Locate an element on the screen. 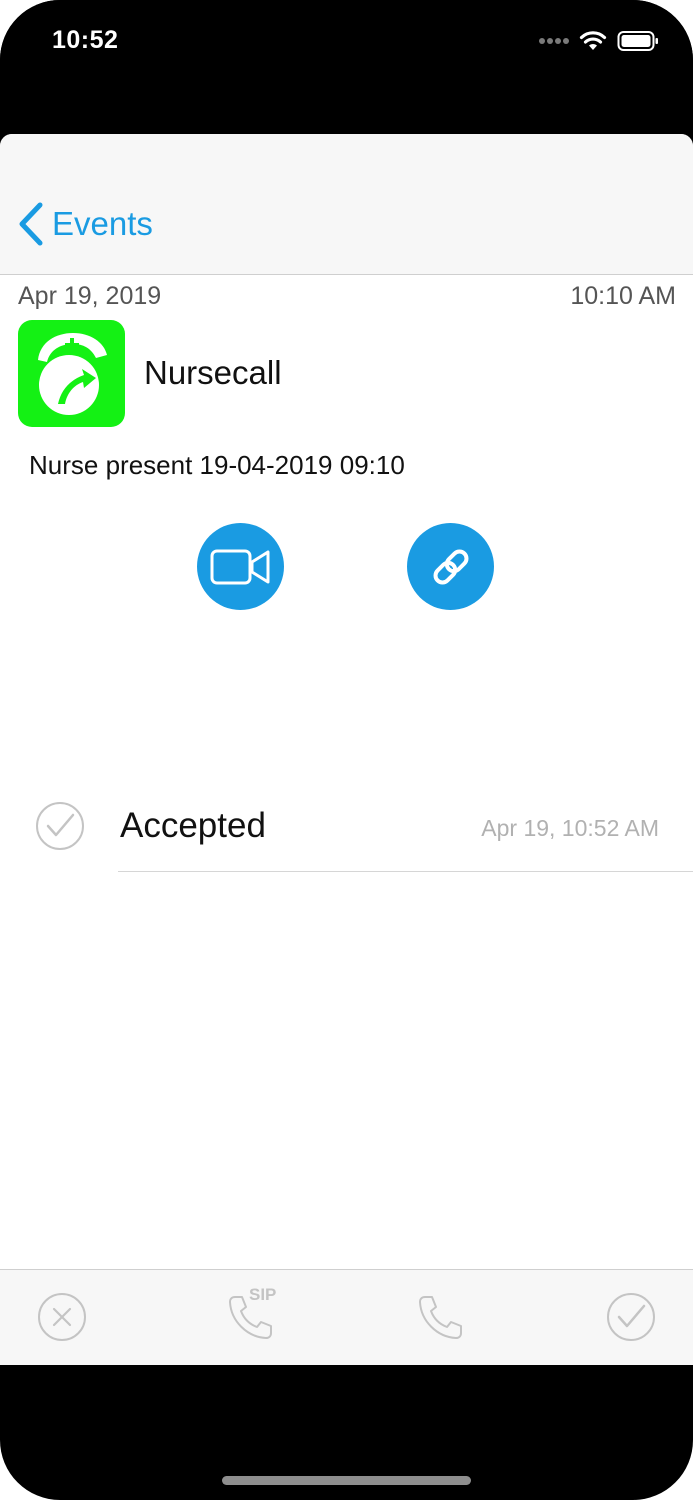 The width and height of the screenshot is (693, 1500). nursecall-app-icon is located at coordinates (71, 373).